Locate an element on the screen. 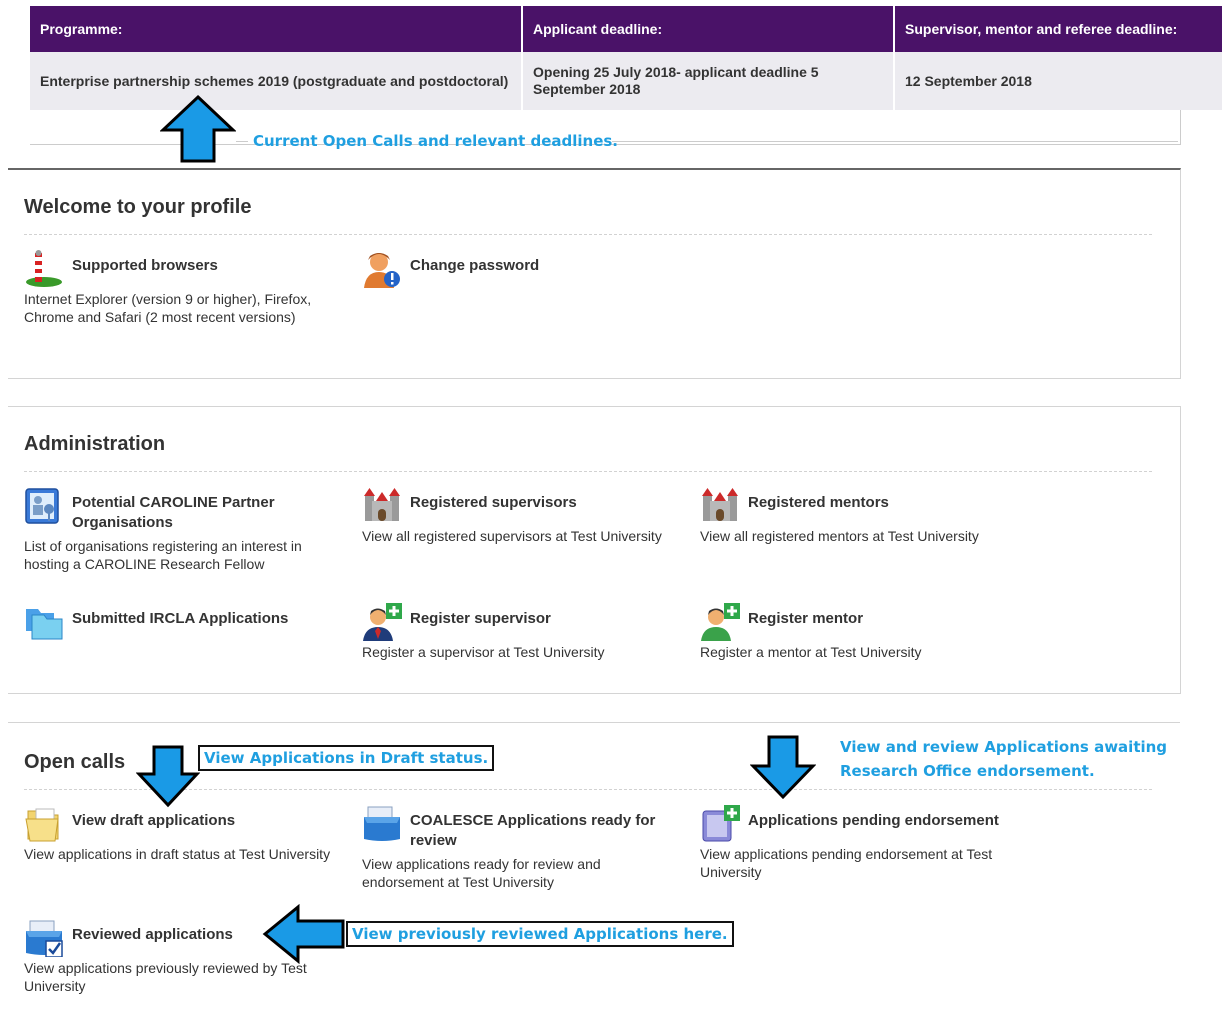  item-label: Register mentor is located at coordinates (884, 616).